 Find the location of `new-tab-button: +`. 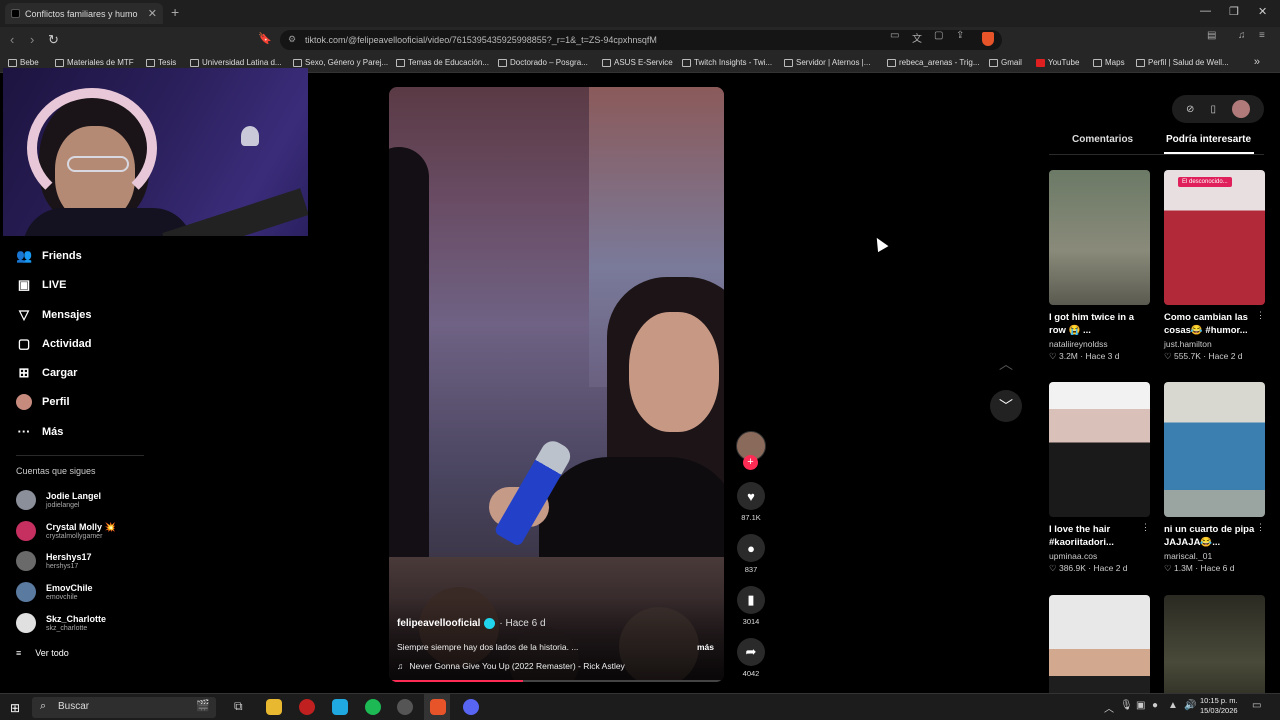

new-tab-button: + is located at coordinates (175, 12).